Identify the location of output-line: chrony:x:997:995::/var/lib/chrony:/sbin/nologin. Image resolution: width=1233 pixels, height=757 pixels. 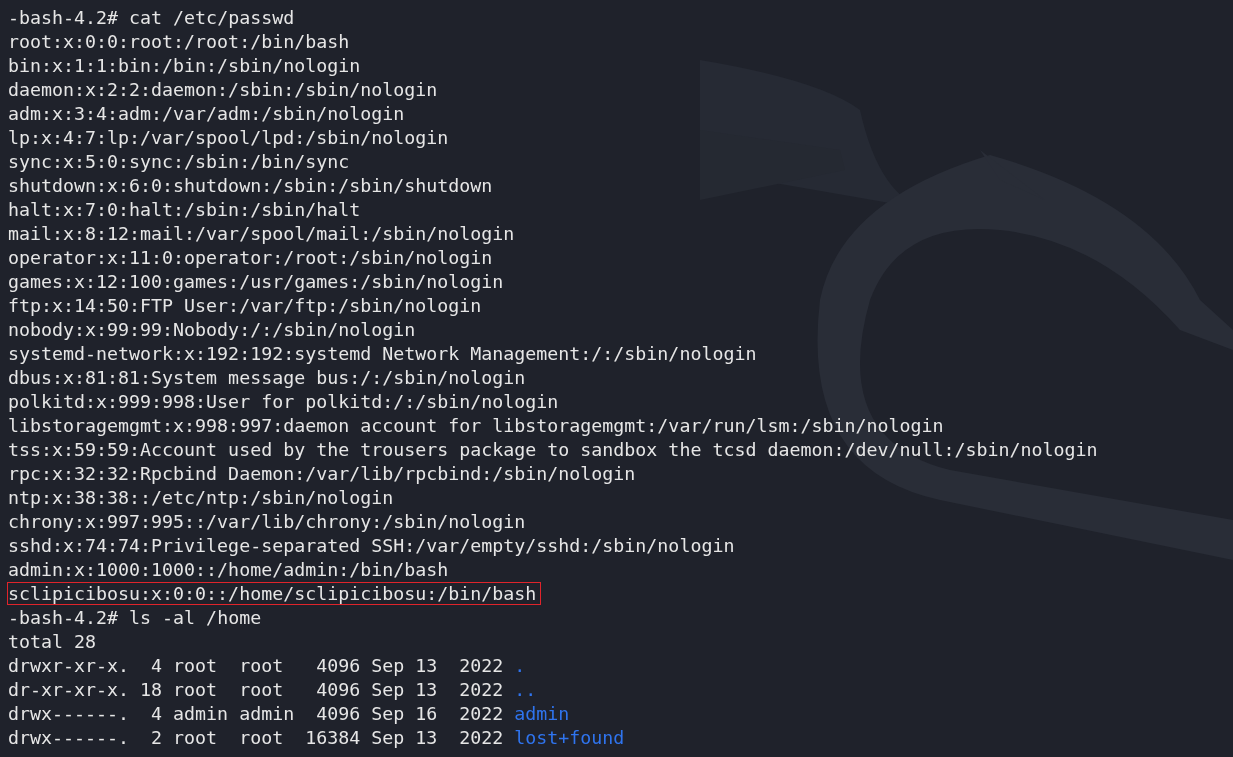
(267, 521).